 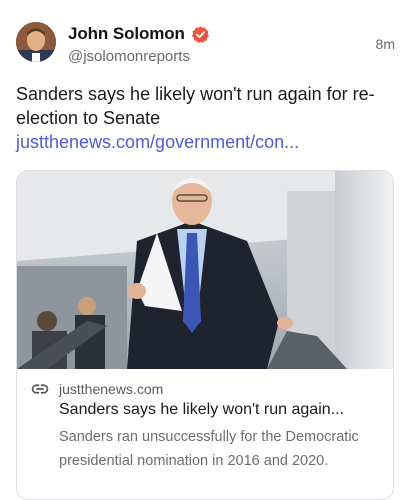 I want to click on post-timestamp: 8m, so click(x=385, y=44).